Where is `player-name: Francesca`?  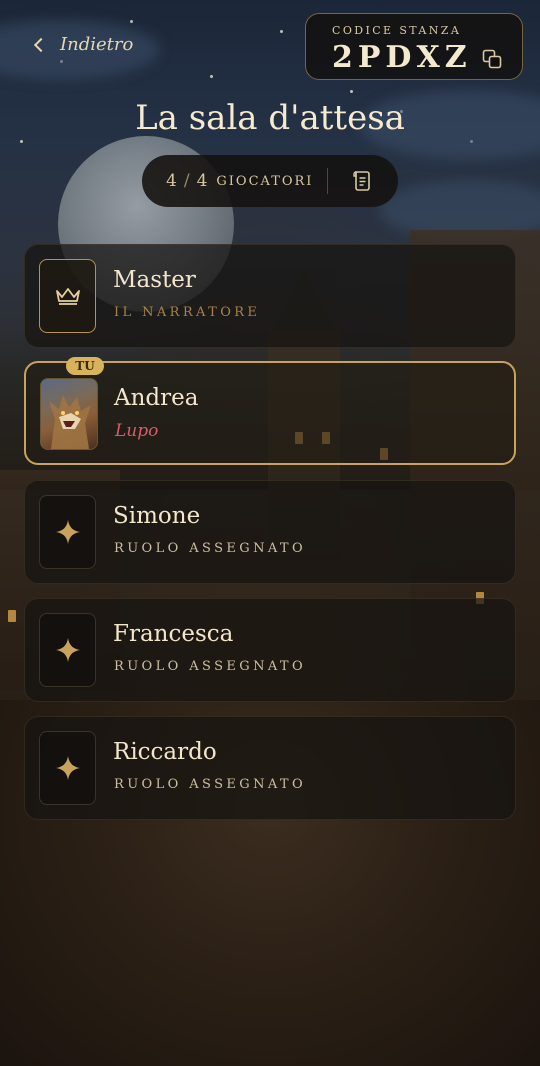 player-name: Francesca is located at coordinates (173, 634).